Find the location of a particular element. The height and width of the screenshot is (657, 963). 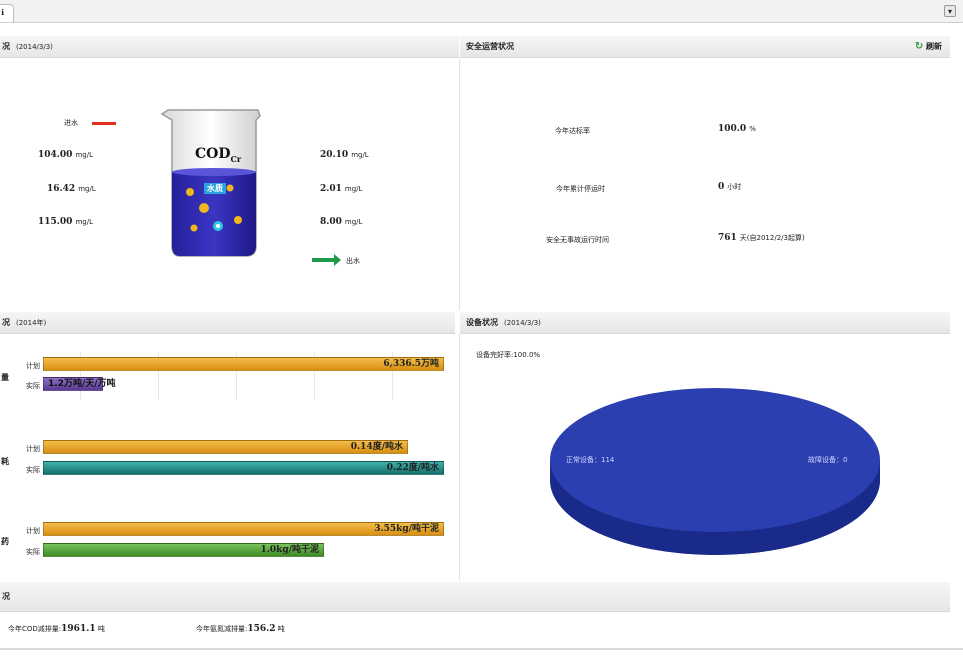

equipment-rate: 设备完好率:100.0% is located at coordinates (508, 355).